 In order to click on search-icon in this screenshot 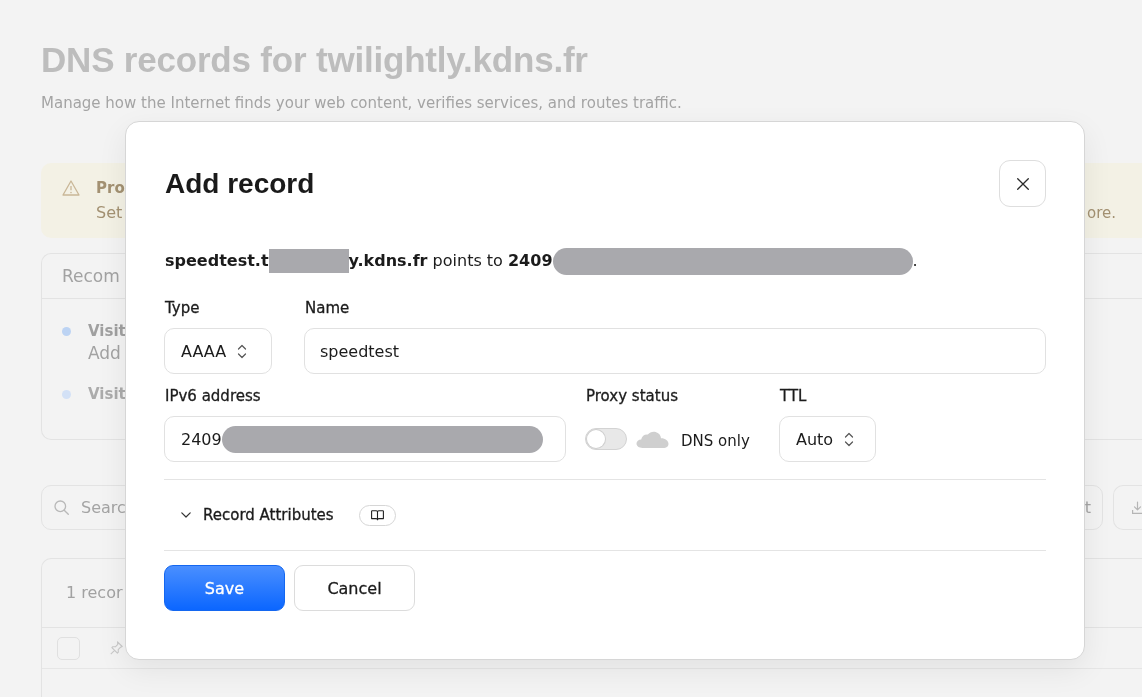, I will do `click(61, 507)`.